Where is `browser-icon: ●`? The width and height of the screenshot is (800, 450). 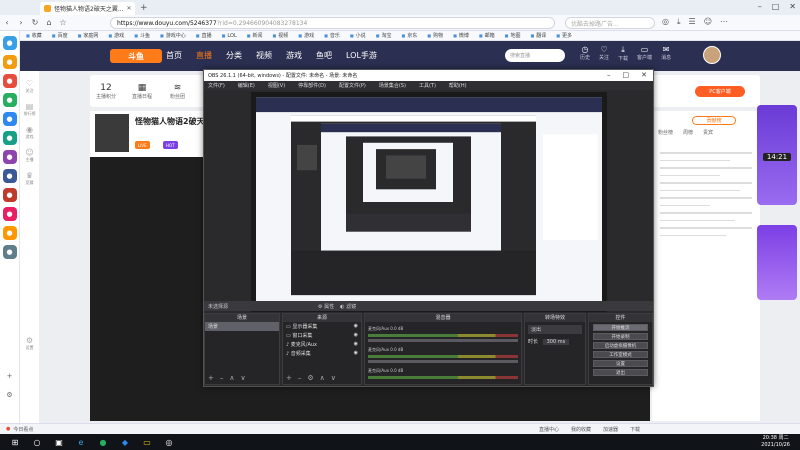 browser-icon: ● is located at coordinates (103, 442).